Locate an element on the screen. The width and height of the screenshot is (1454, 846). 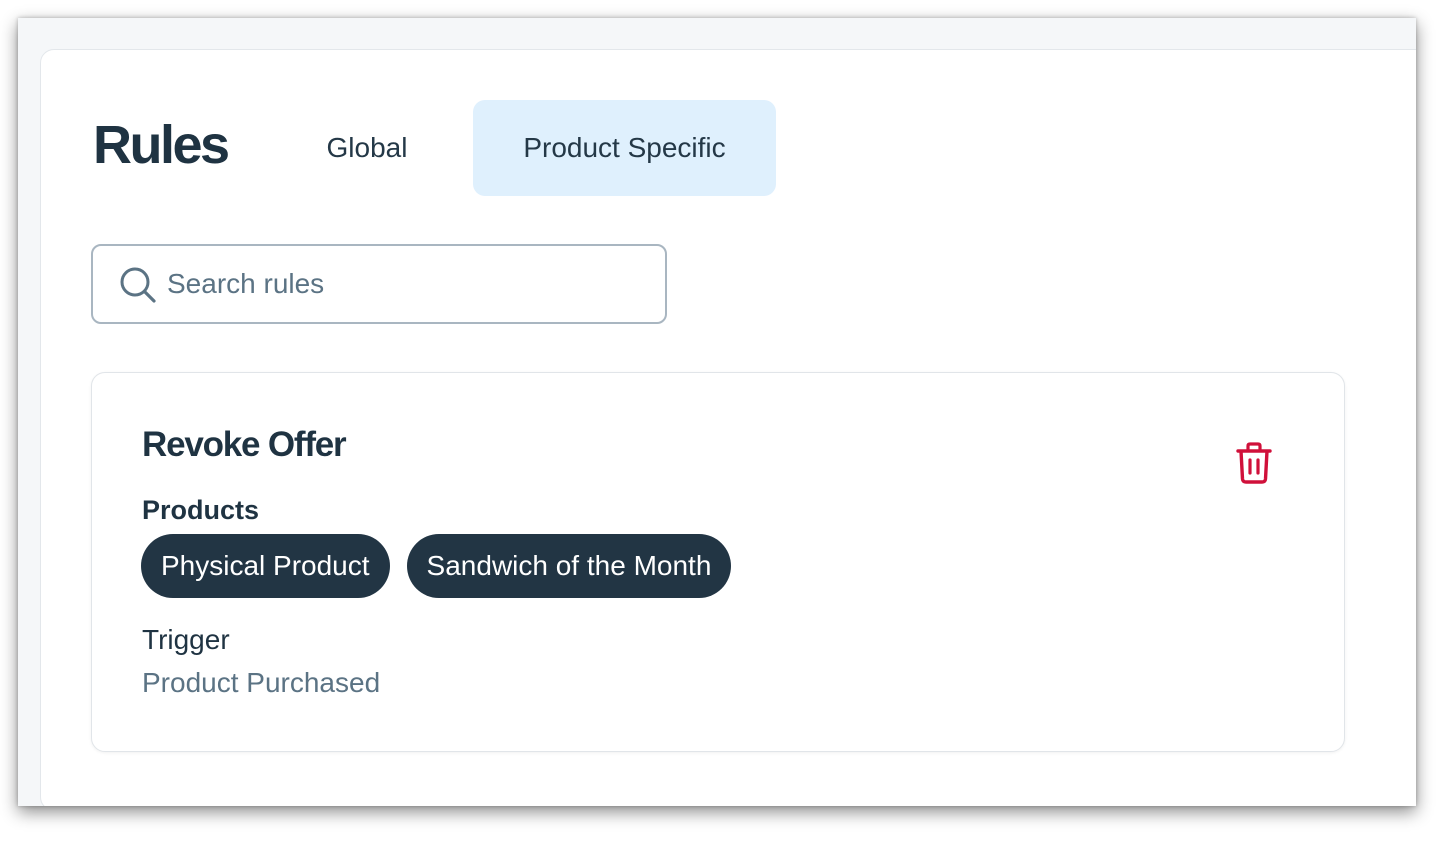
tab-product-specific-label: Product Specific is located at coordinates (624, 147).